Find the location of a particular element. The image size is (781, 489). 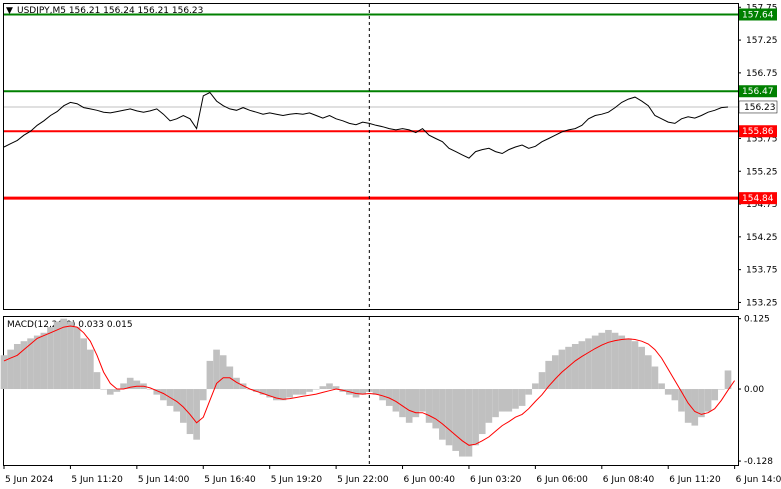

macd-tick-label: 0.00 is located at coordinates (754, 390).